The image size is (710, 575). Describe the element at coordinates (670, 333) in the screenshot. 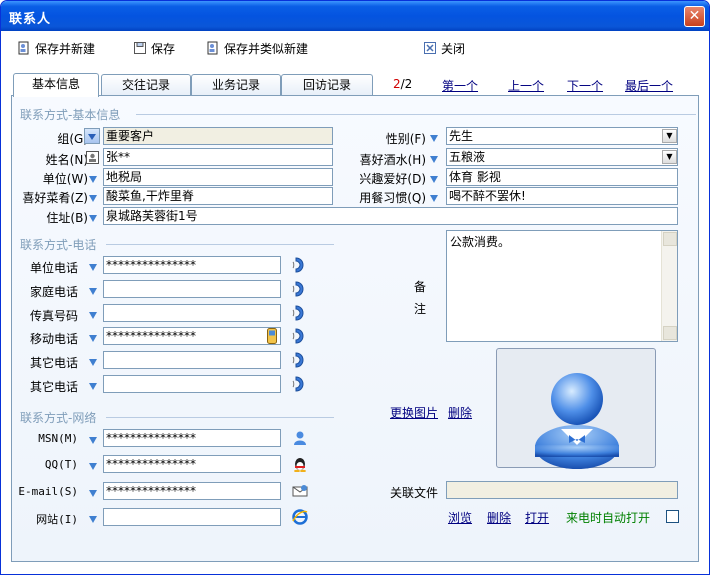

I see `scroll-down-button` at that location.